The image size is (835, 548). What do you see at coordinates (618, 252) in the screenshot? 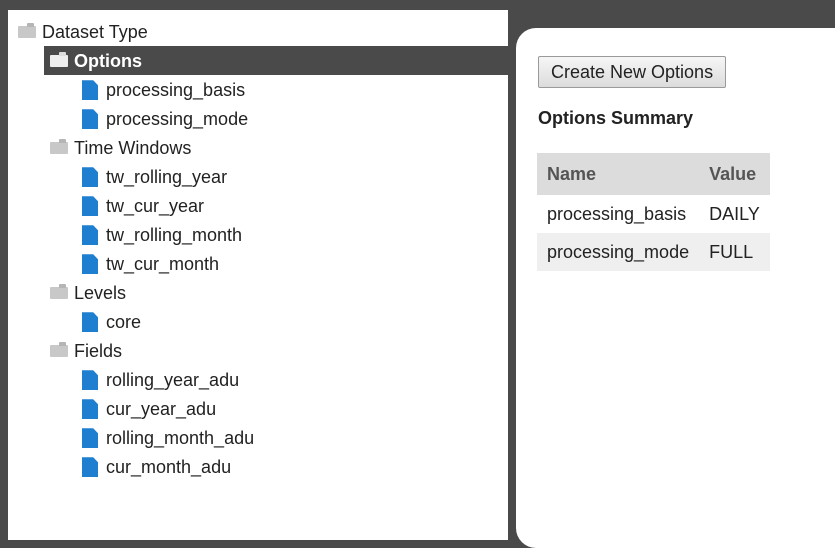
I see `cell-name: processing_mode` at bounding box center [618, 252].